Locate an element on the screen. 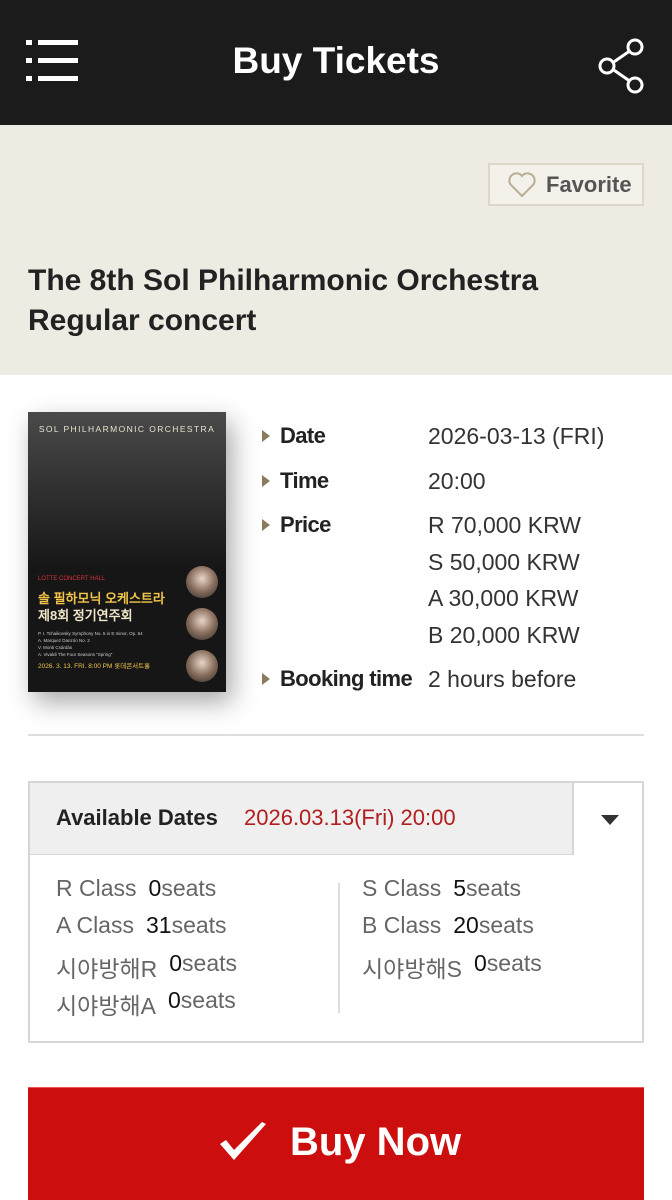 Image resolution: width=672 pixels, height=1200 pixels. date-label: Date is located at coordinates (303, 435).